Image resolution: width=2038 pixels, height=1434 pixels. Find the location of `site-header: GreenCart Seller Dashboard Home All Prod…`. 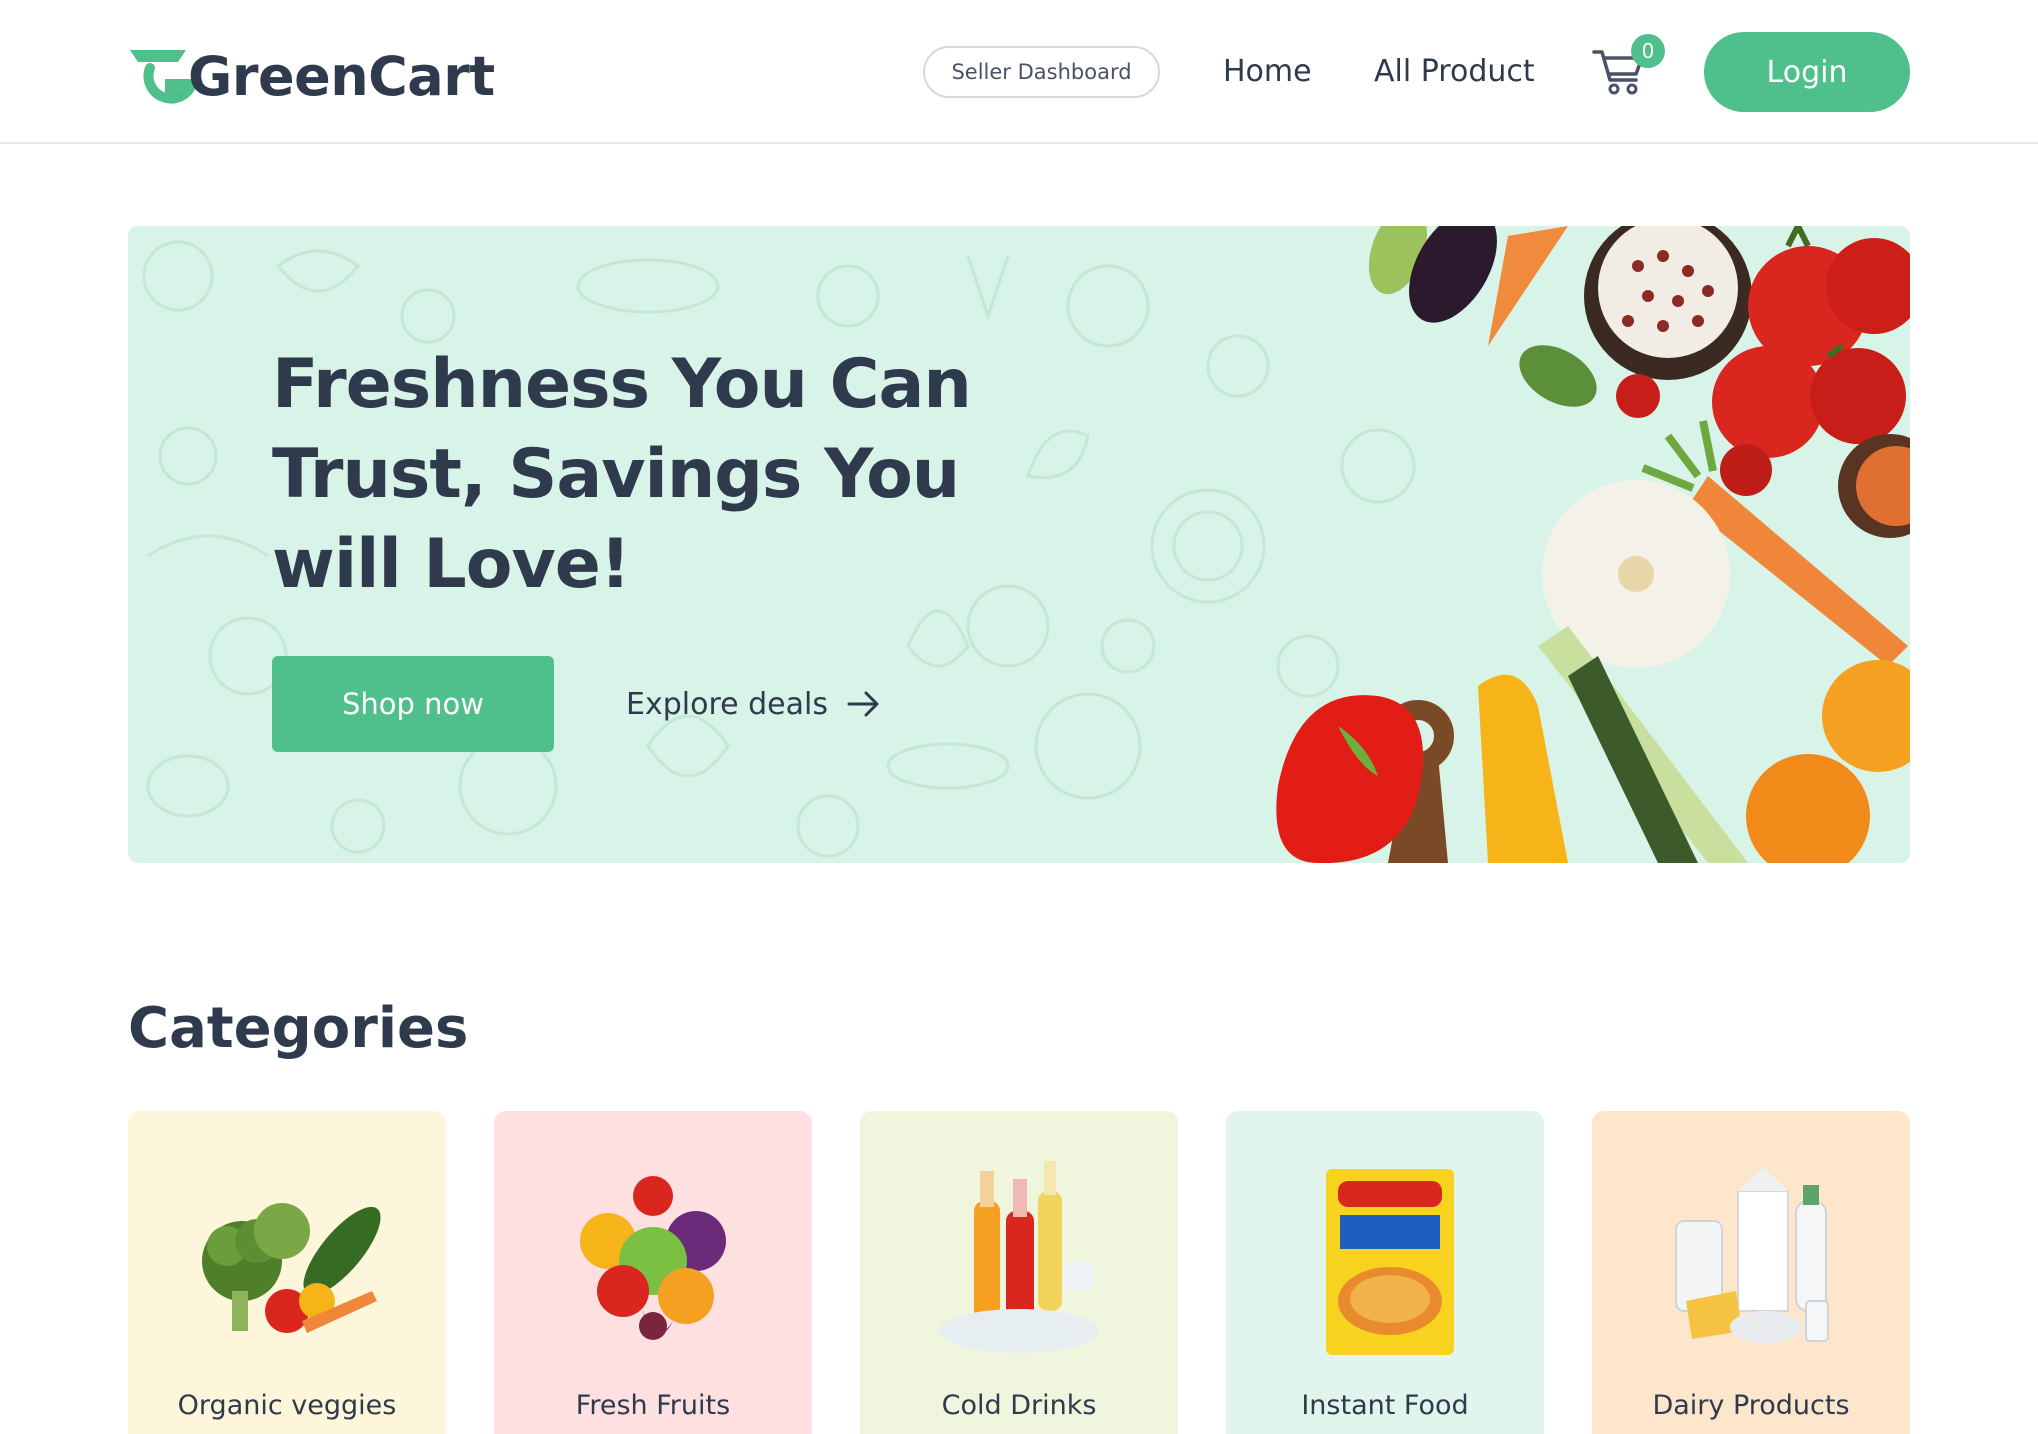

site-header: GreenCart Seller Dashboard Home All Prod… is located at coordinates (1019, 72).